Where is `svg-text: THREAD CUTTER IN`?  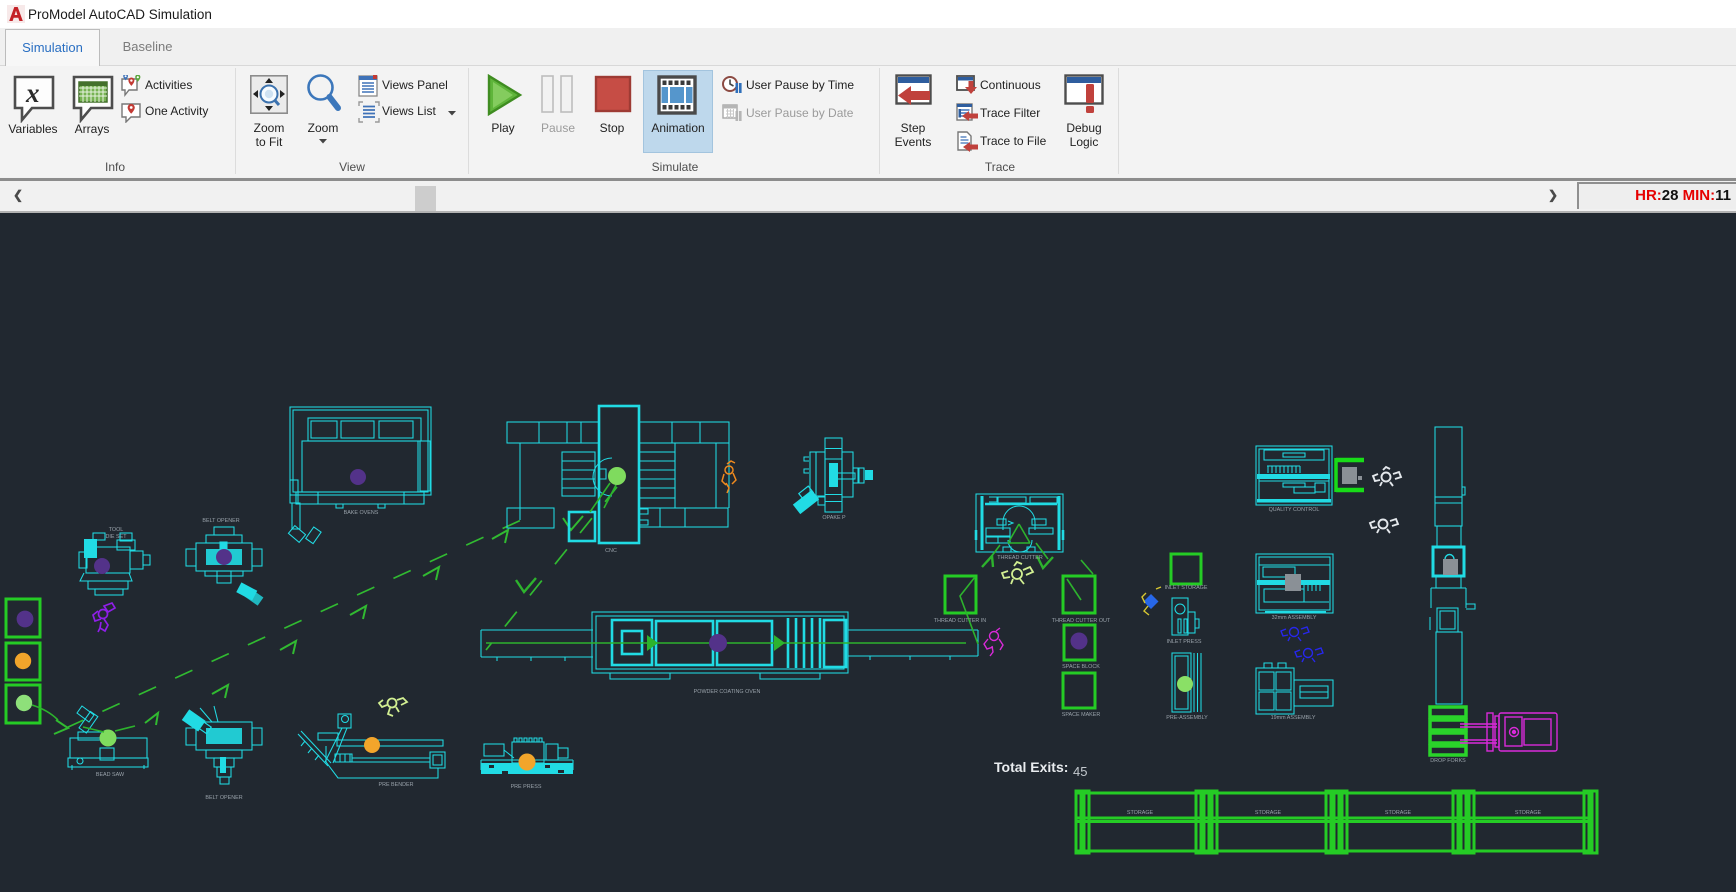 svg-text: THREAD CUTTER IN is located at coordinates (960, 621).